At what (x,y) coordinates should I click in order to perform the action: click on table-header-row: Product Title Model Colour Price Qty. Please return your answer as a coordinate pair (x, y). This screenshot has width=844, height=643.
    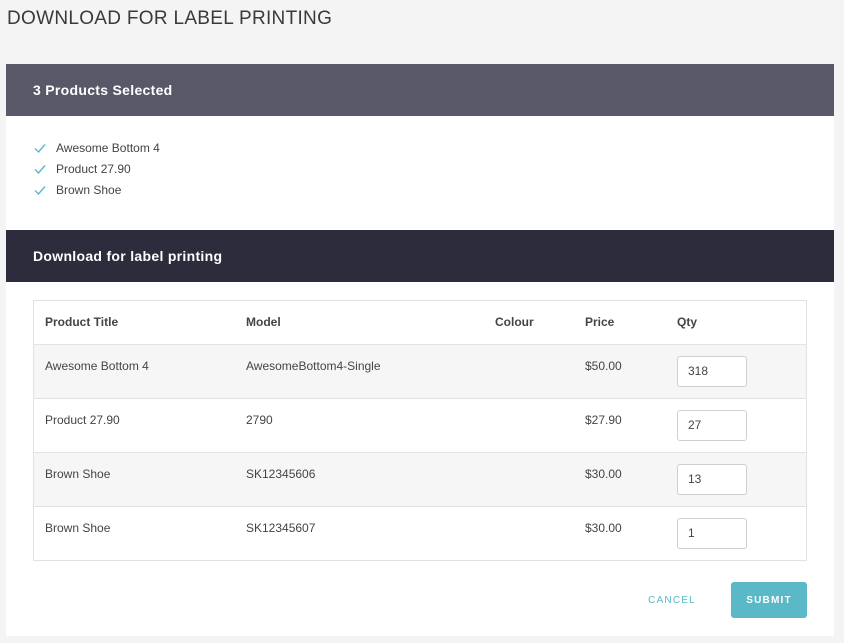
    Looking at the image, I should click on (420, 323).